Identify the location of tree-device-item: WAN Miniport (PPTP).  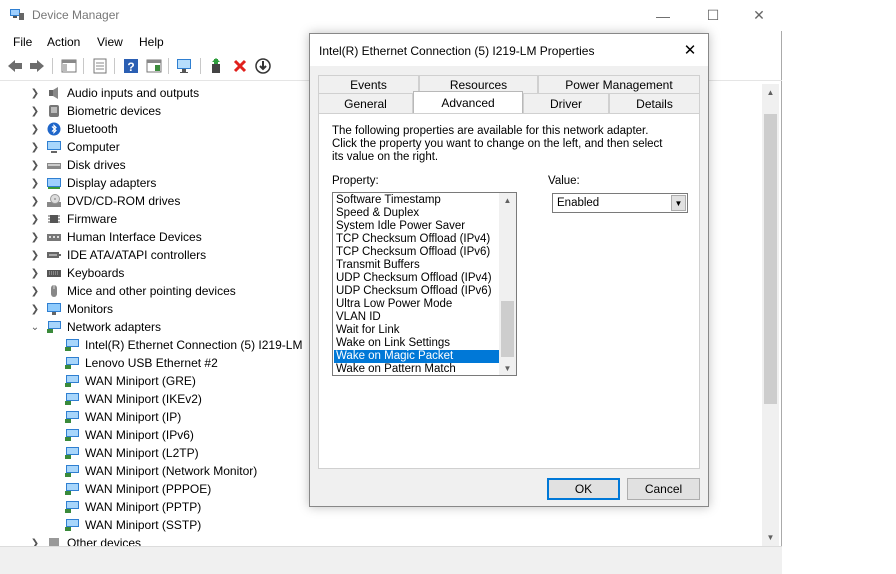
(132, 507).